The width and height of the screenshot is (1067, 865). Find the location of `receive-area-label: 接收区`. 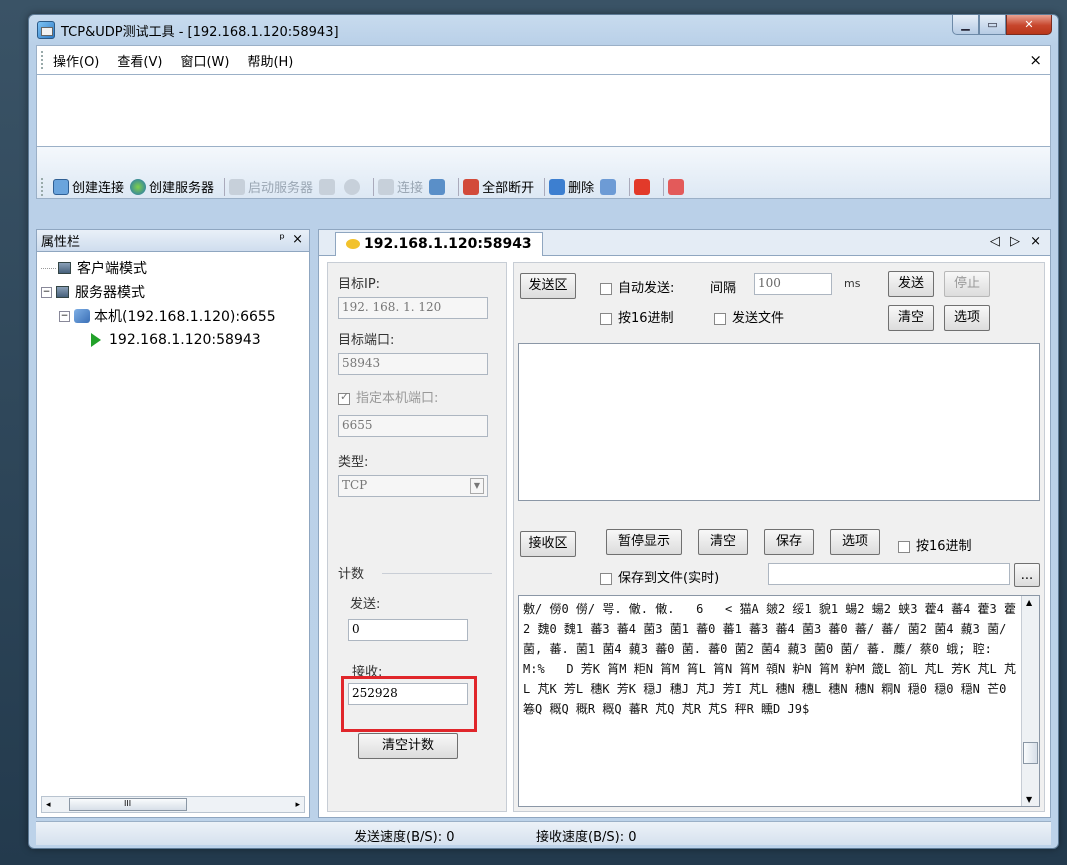

receive-area-label: 接收区 is located at coordinates (548, 544).